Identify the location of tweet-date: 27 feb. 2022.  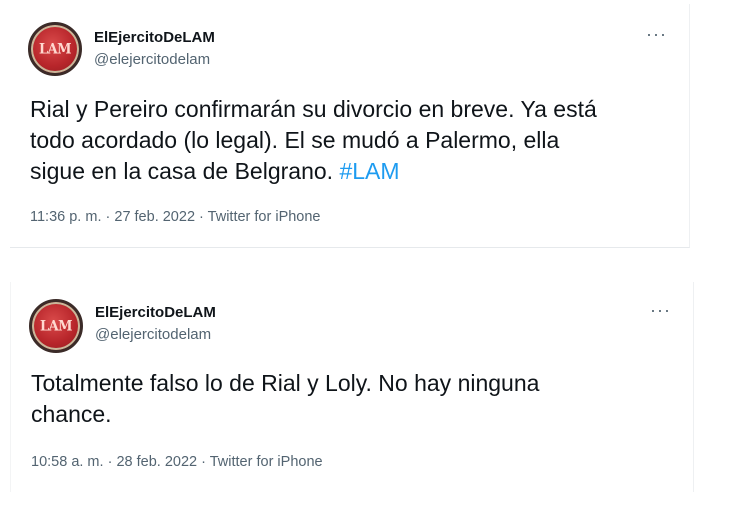
(154, 217).